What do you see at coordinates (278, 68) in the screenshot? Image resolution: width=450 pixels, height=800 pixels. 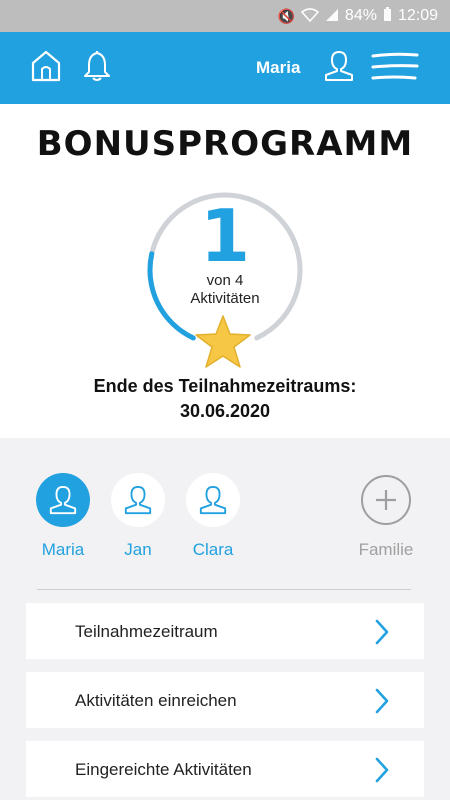 I see `header-user-name: Maria` at bounding box center [278, 68].